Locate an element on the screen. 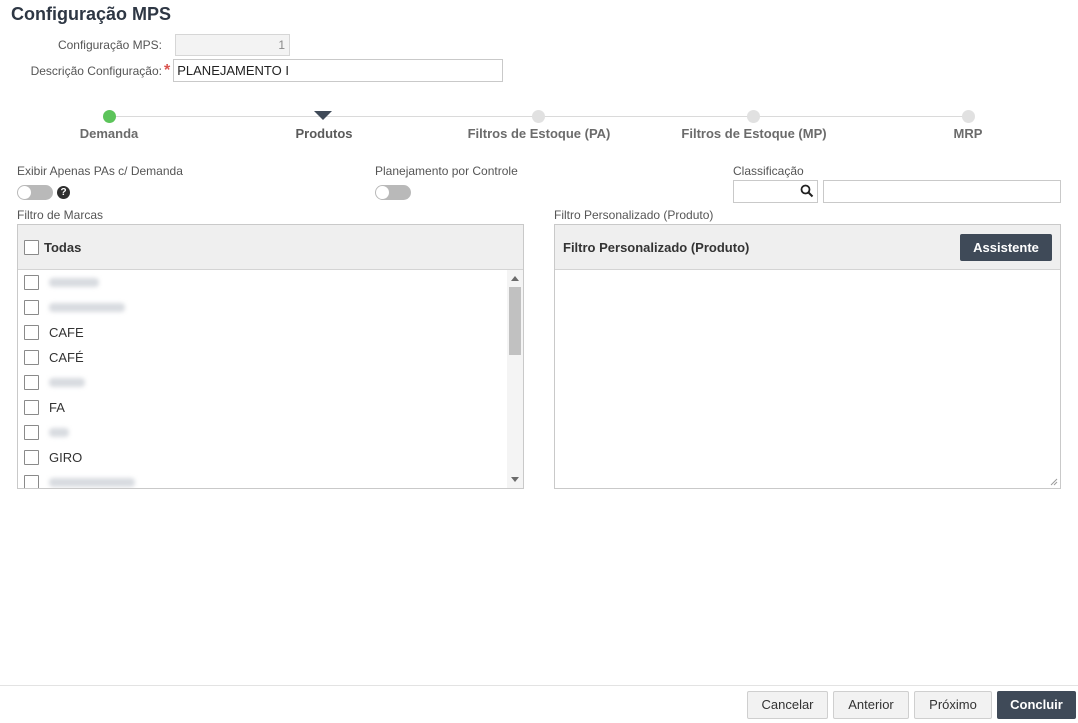 The height and width of the screenshot is (723, 1078). required-marker: * is located at coordinates (167, 70).